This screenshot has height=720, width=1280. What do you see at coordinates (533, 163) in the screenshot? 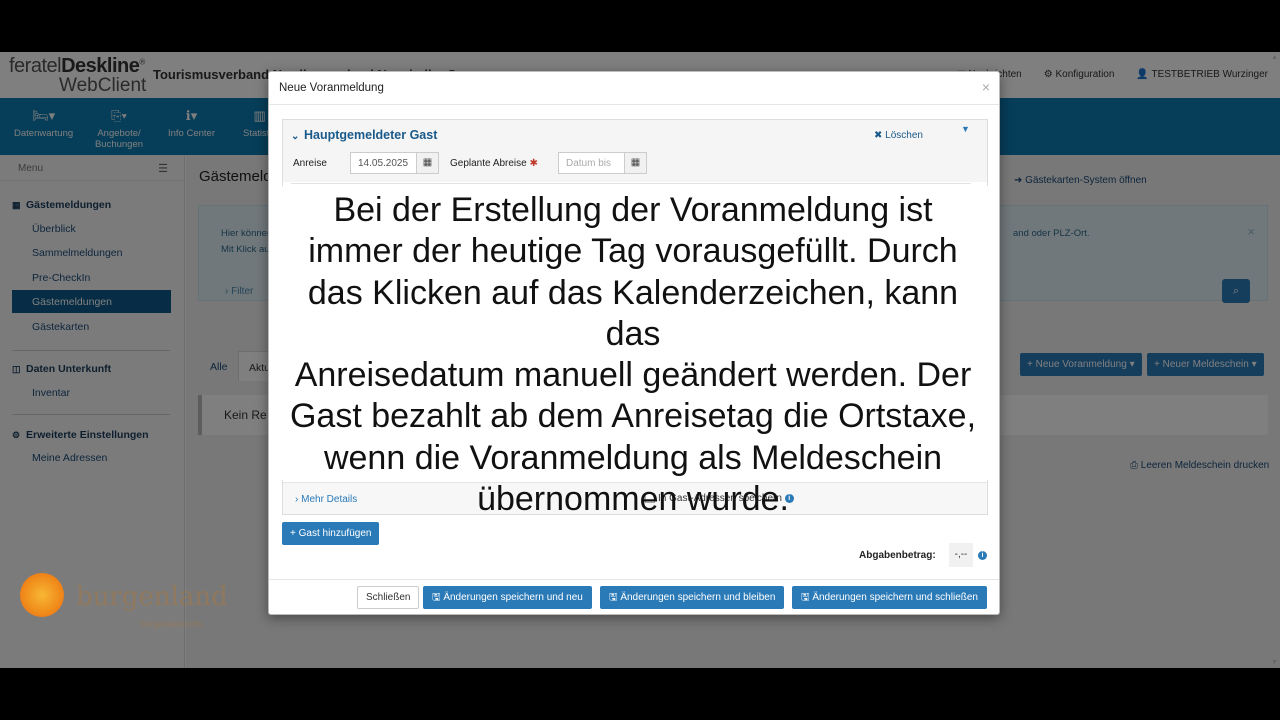
I see `required-asterisk-icon: ✱` at bounding box center [533, 163].